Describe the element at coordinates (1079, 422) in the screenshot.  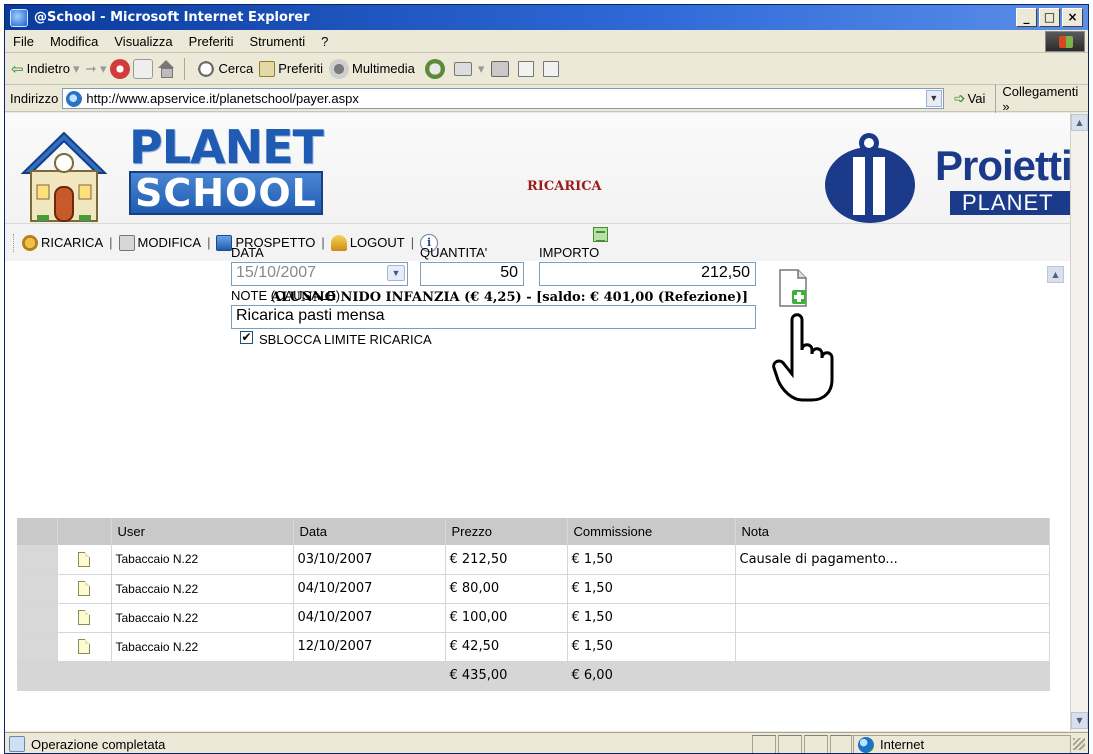
I see `page-vertical-scrollbar: ▲ ▼` at that location.